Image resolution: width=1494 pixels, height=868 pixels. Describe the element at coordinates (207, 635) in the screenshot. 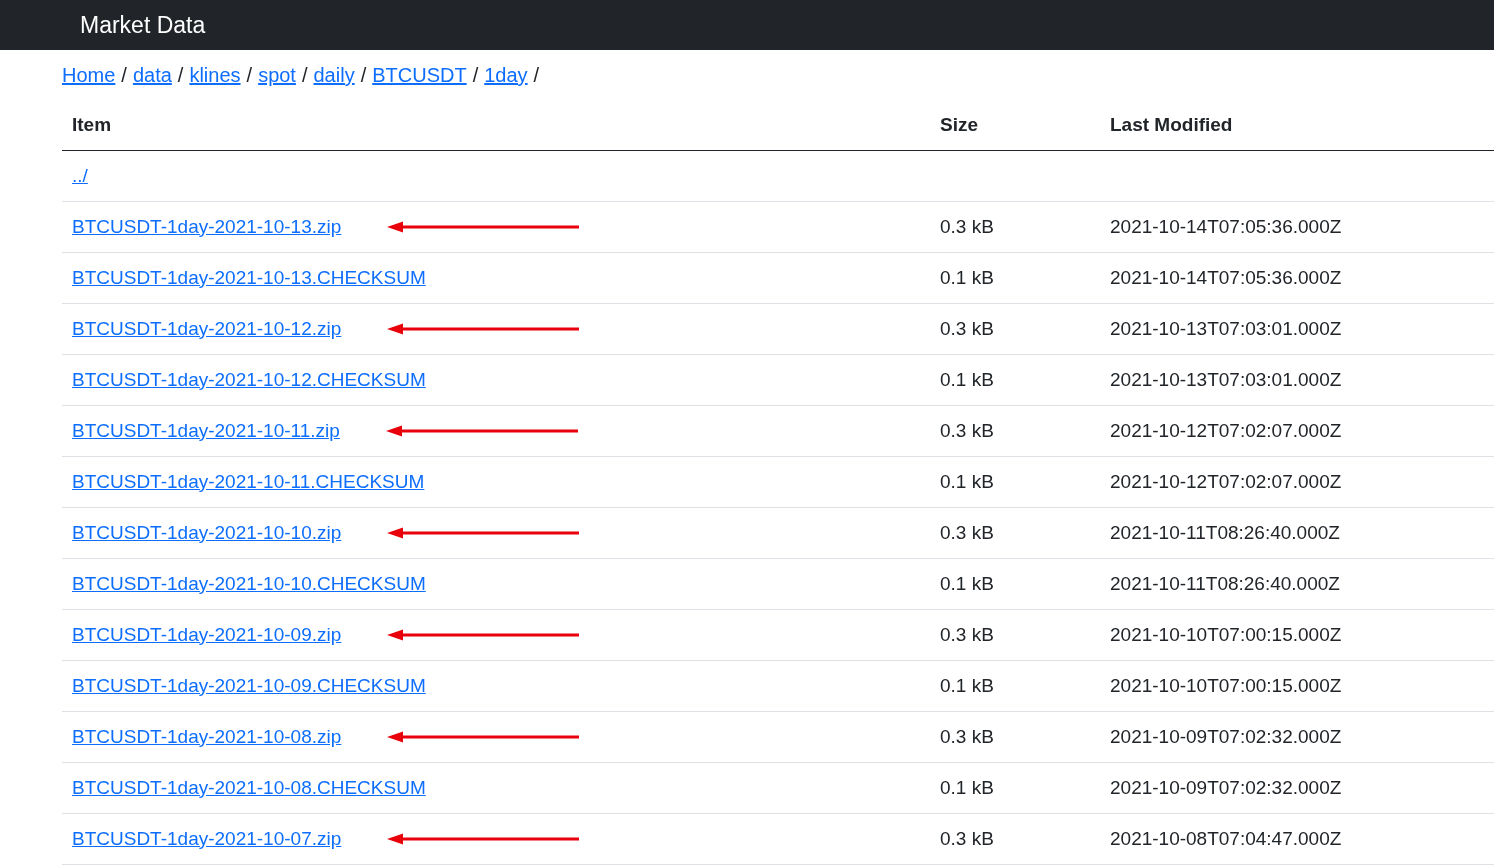

I see `file-link: BTCUSDT-1day-2021-10-09.zip` at that location.